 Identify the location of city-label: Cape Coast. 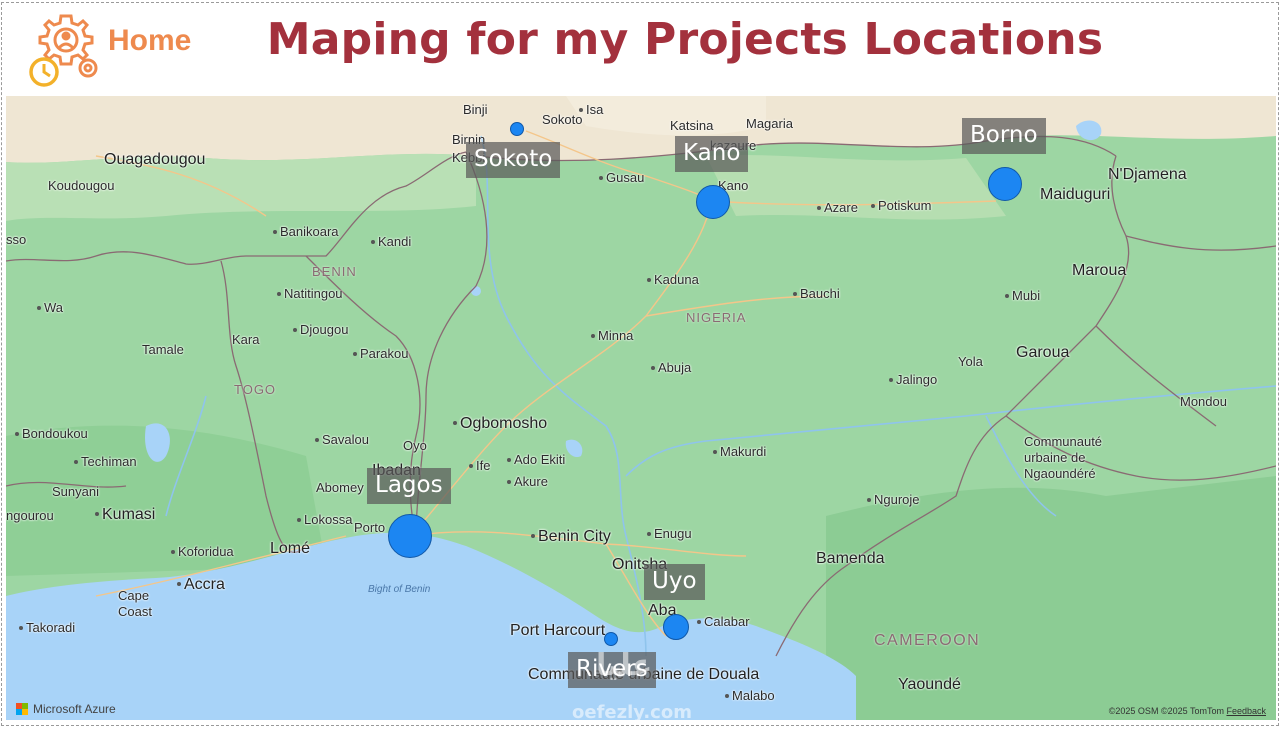
(135, 603).